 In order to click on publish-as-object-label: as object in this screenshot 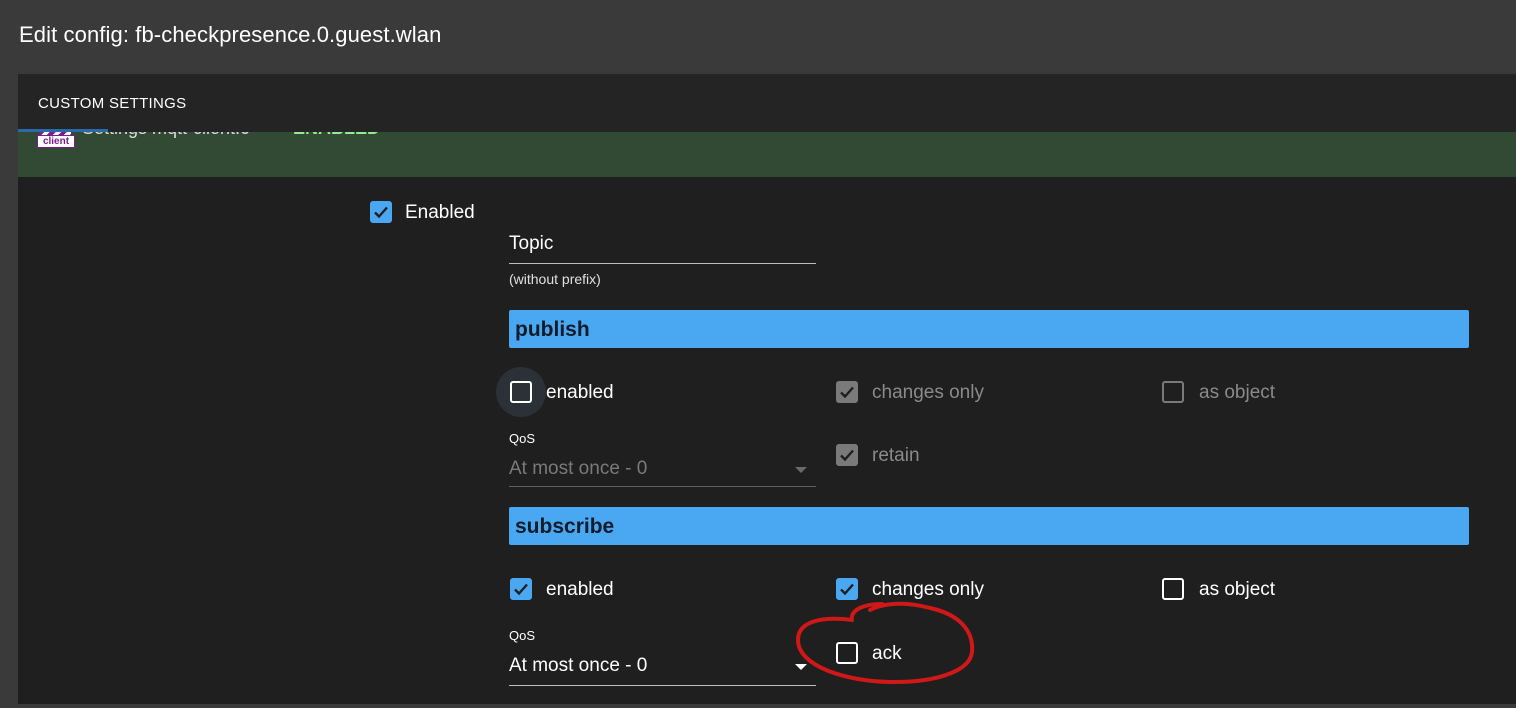, I will do `click(1237, 392)`.